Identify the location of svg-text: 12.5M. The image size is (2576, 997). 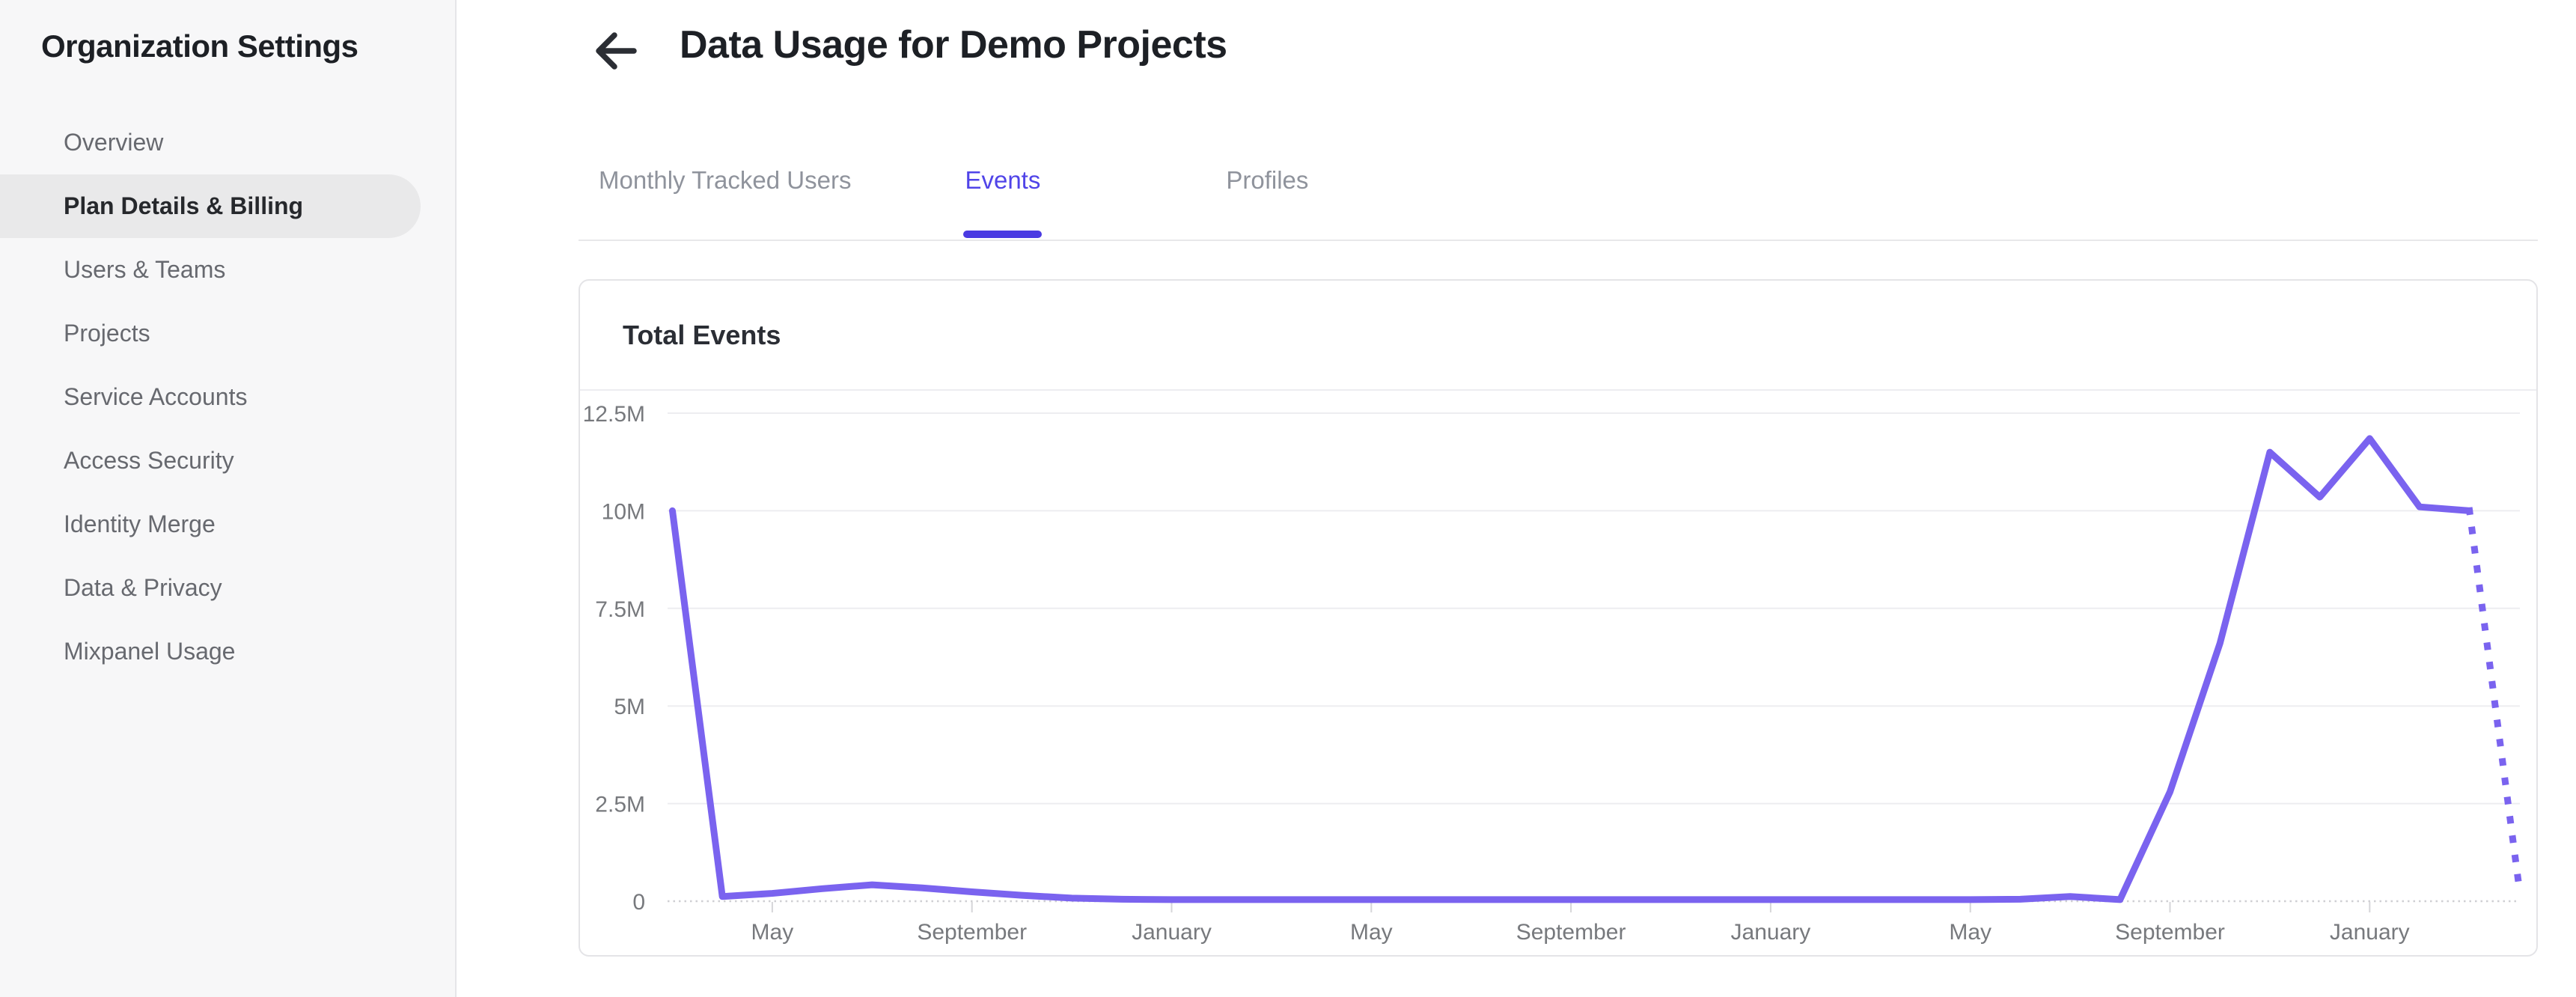
(614, 414).